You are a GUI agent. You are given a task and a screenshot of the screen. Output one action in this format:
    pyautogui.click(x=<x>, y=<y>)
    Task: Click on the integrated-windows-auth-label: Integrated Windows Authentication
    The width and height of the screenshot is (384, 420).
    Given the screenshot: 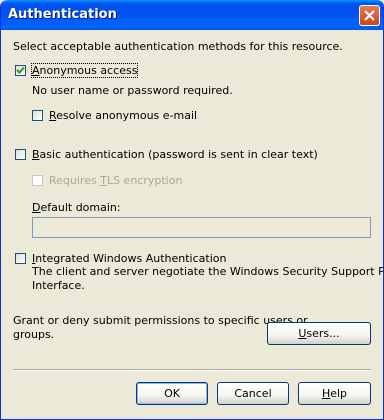 What is the action you would take?
    pyautogui.click(x=129, y=258)
    